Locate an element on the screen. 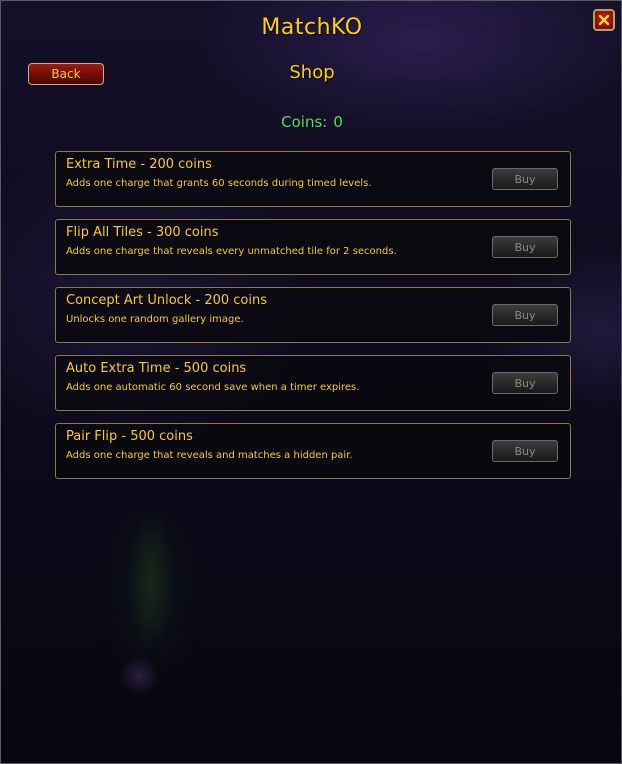 The image size is (622, 764). close-x-icon is located at coordinates (604, 20).